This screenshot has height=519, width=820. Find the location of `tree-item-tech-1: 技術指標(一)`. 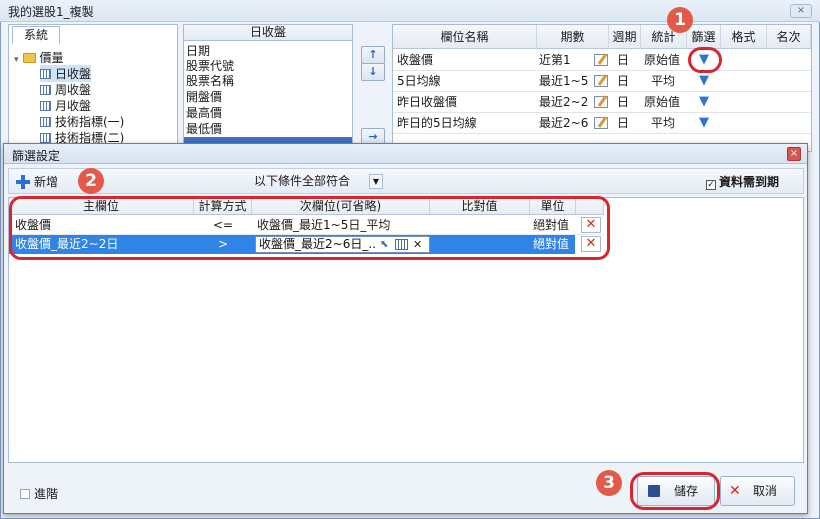

tree-item-tech-1: 技術指標(一) is located at coordinates (82, 121).